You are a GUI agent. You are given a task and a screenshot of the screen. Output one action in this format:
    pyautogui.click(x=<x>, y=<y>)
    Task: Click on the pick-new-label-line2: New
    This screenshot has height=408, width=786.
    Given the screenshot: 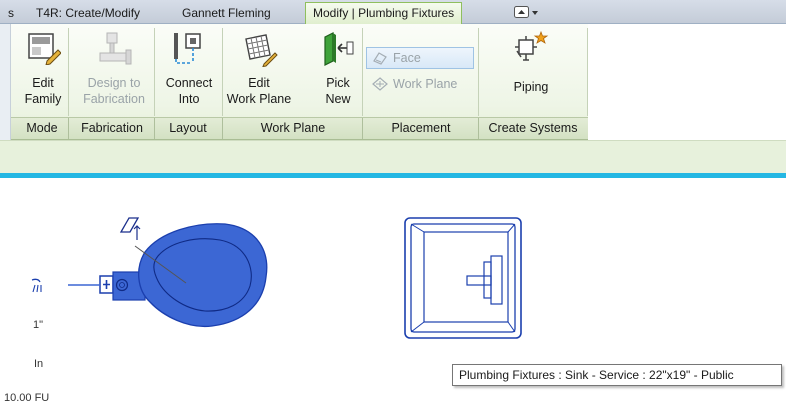 What is the action you would take?
    pyautogui.click(x=338, y=99)
    